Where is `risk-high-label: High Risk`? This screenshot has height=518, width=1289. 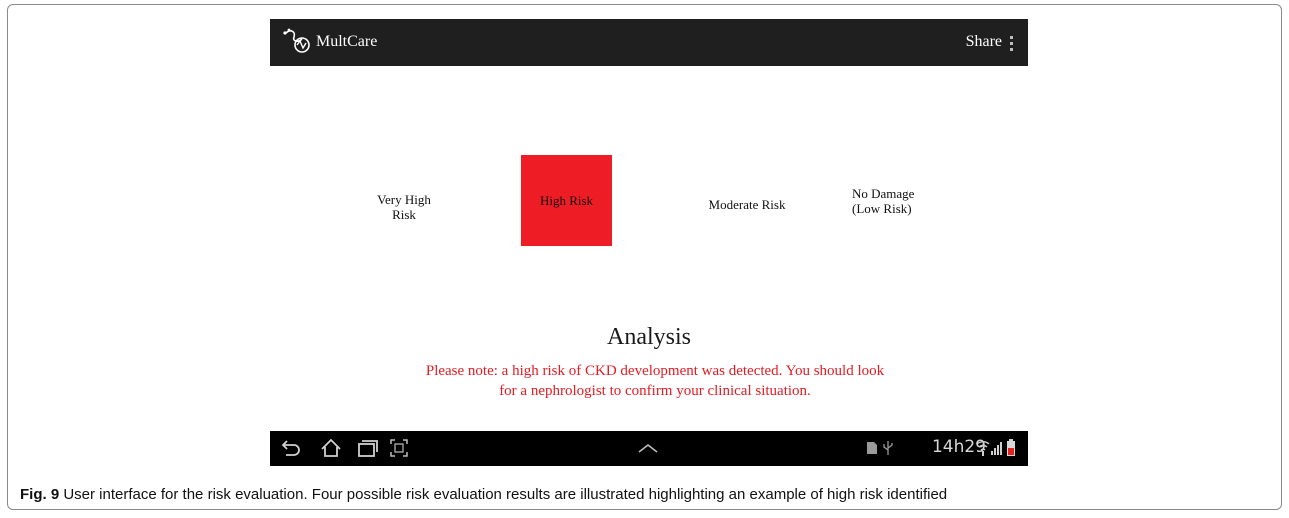 risk-high-label: High Risk is located at coordinates (566, 200).